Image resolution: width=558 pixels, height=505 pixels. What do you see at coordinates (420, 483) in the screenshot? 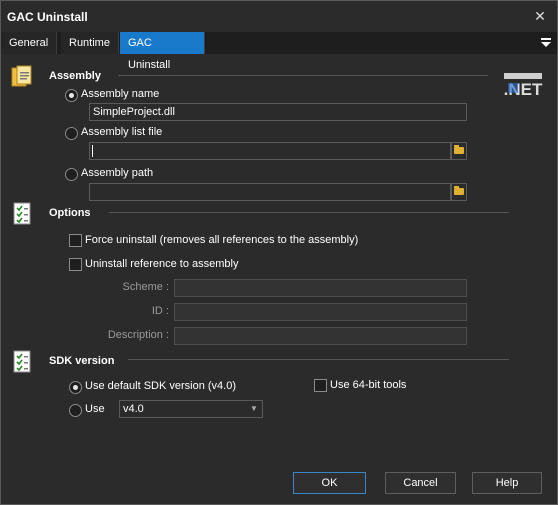
I see `cancel-button: Cancel` at bounding box center [420, 483].